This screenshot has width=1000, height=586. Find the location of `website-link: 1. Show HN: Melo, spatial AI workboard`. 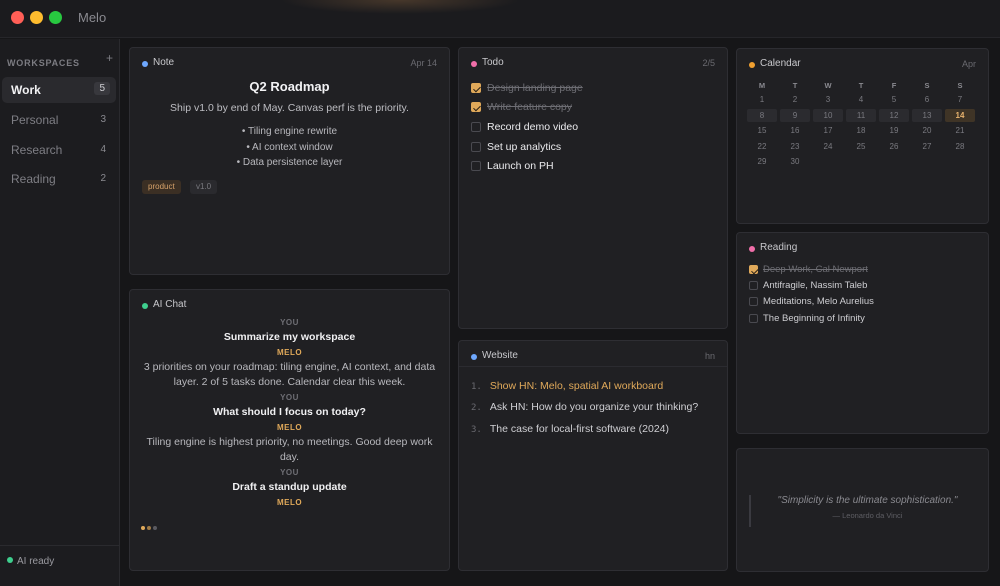

website-link: 1. Show HN: Melo, spatial AI workboard is located at coordinates (567, 384).